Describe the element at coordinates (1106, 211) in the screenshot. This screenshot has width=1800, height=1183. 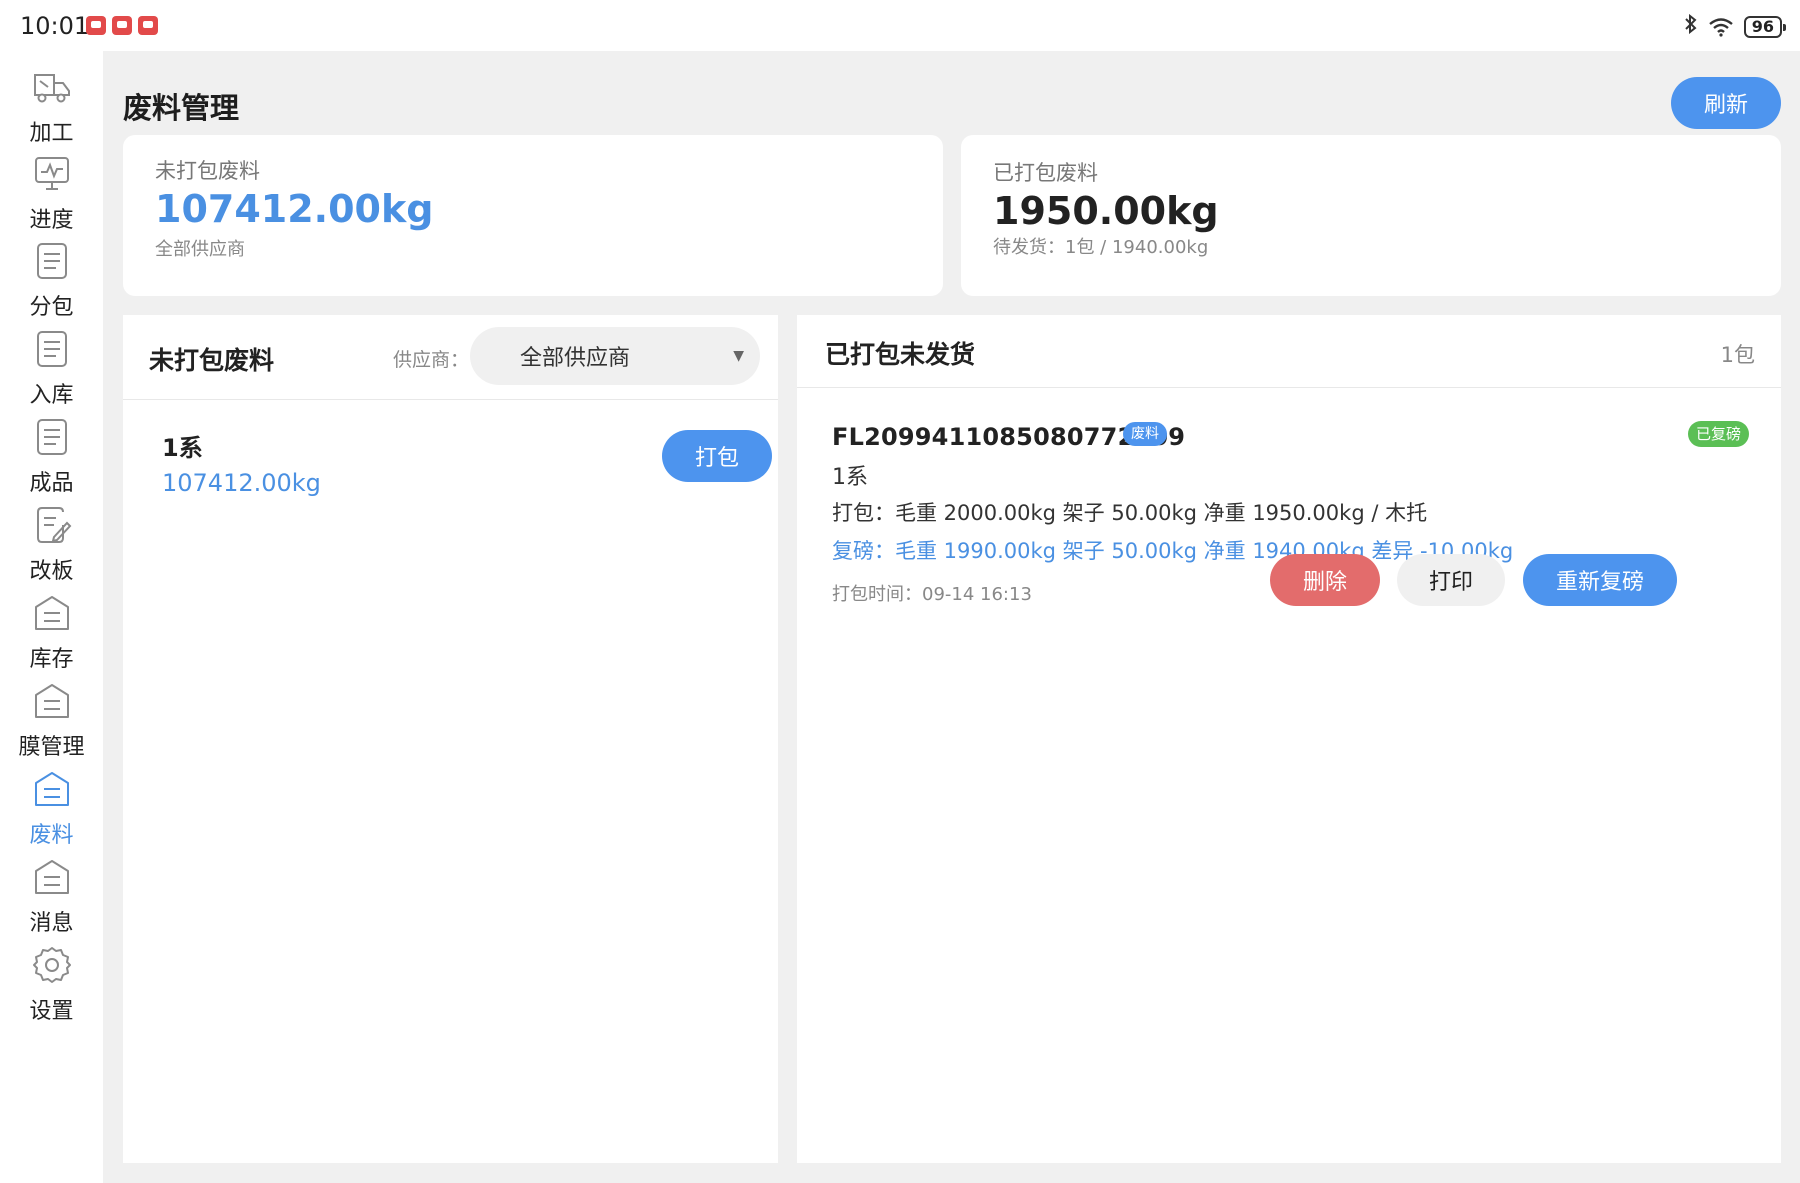
I see `packed-summary-value: 1950.00kg` at that location.